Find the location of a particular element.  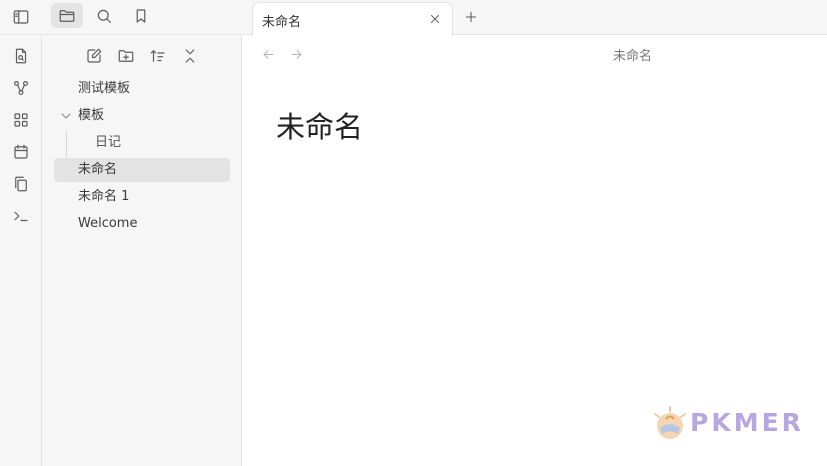

file-item-label: Welcome is located at coordinates (108, 223).